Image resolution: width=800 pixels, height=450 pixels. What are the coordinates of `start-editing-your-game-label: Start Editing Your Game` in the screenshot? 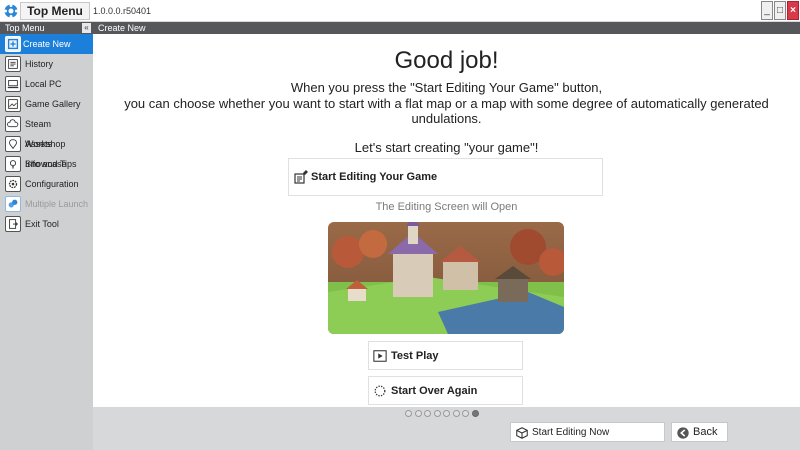 It's located at (374, 177).